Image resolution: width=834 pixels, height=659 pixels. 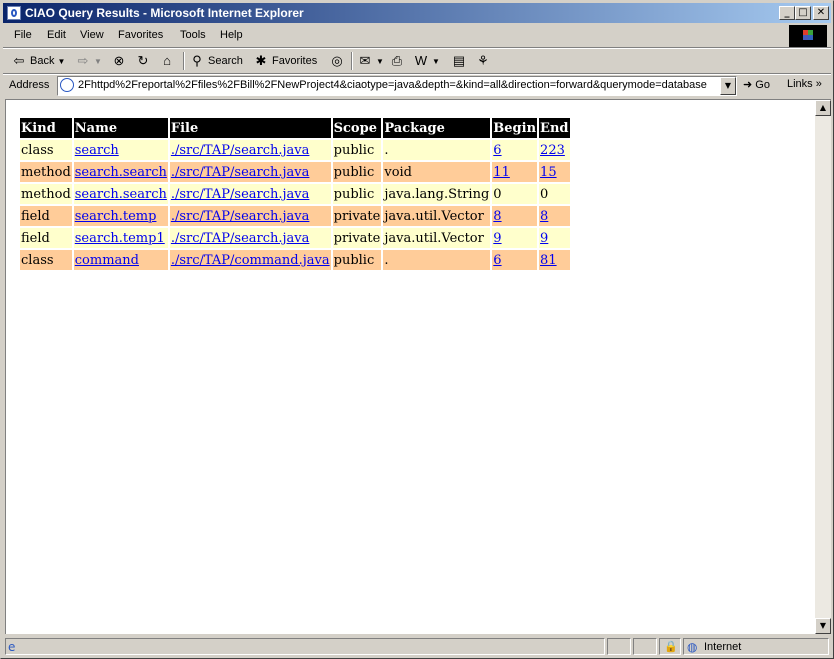 What do you see at coordinates (83, 60) in the screenshot?
I see `forward-arrow-icon: ⇨` at bounding box center [83, 60].